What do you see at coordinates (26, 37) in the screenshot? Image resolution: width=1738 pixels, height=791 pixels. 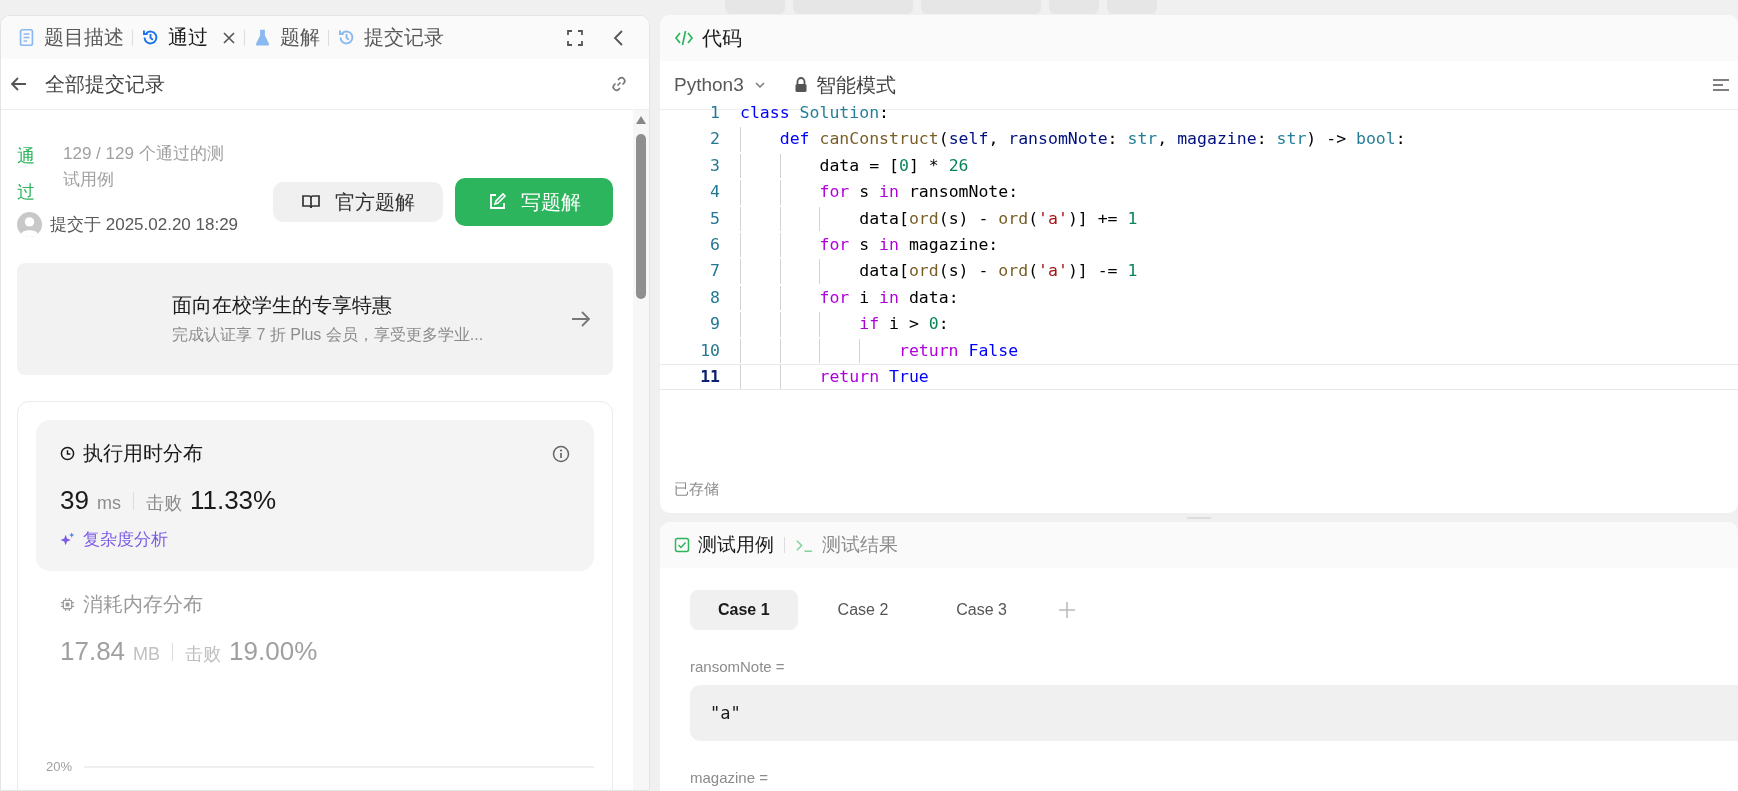 I see `document-icon` at bounding box center [26, 37].